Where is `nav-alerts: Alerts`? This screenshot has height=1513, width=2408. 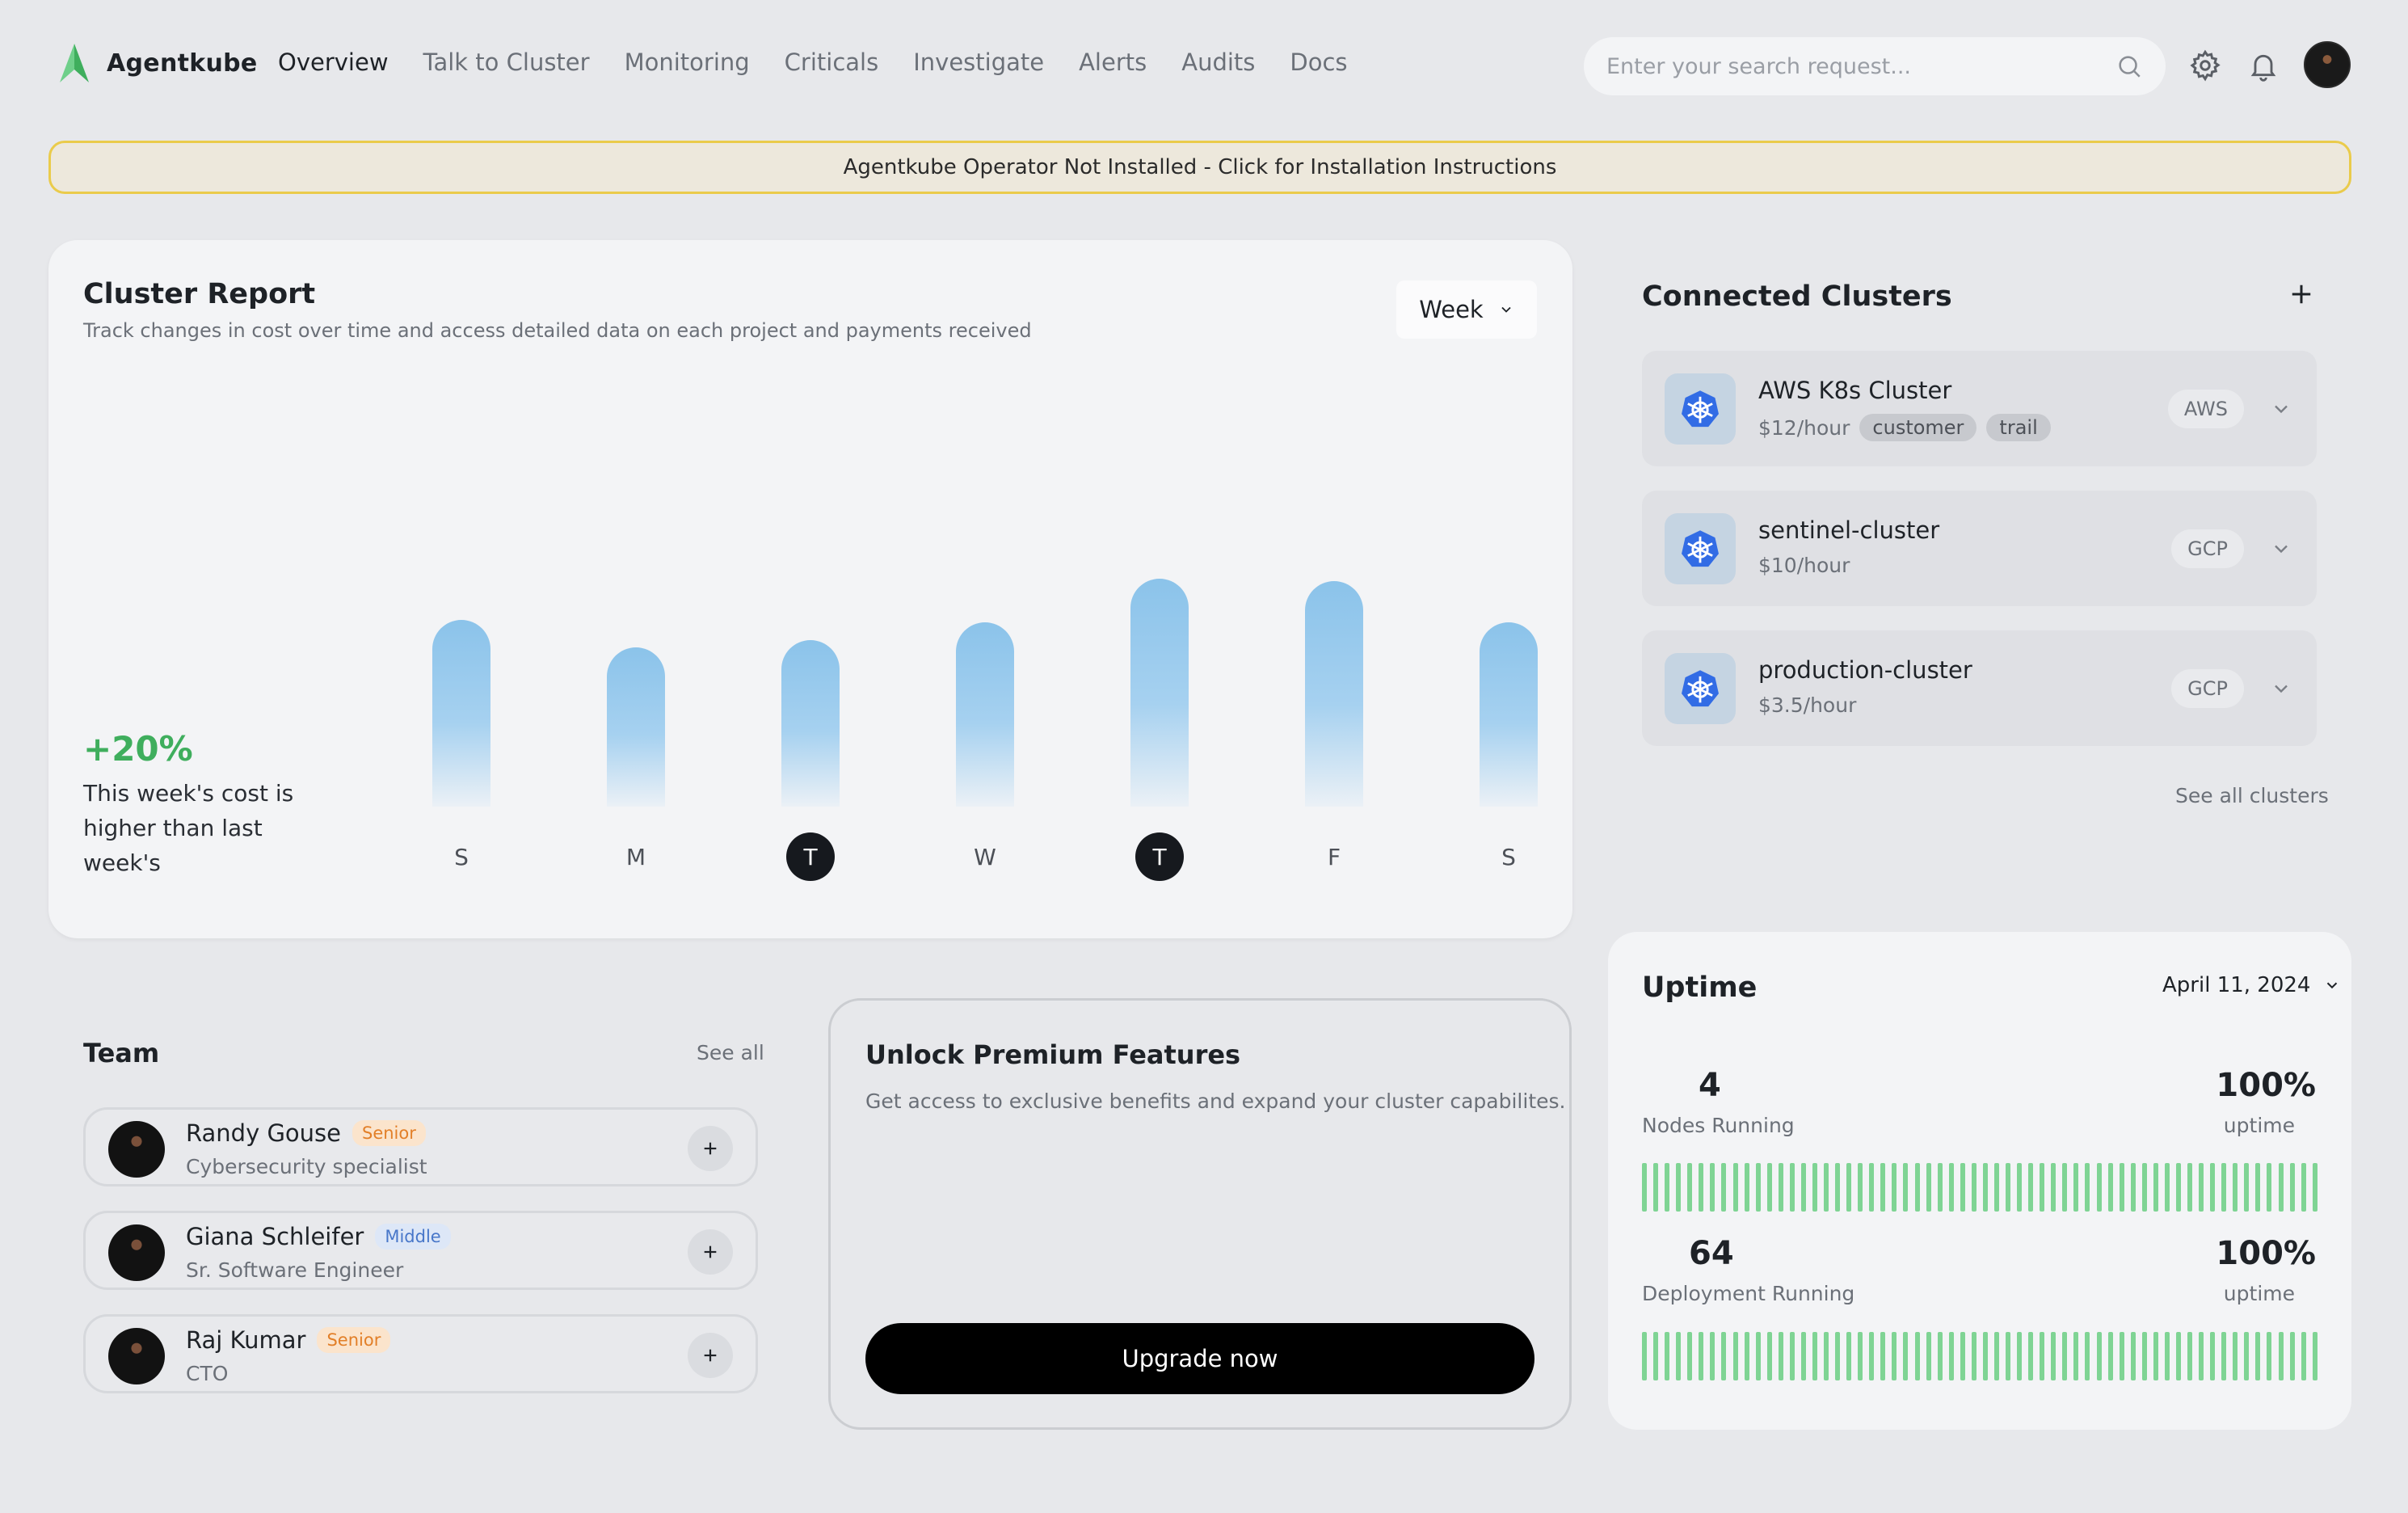
nav-alerts: Alerts is located at coordinates (1113, 62).